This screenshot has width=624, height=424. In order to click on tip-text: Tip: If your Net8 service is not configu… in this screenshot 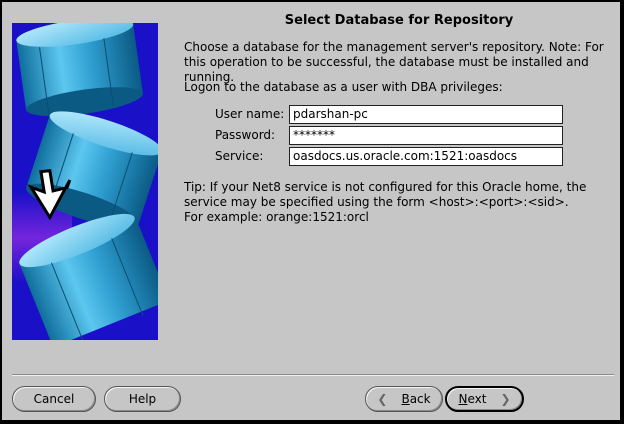, I will do `click(399, 202)`.